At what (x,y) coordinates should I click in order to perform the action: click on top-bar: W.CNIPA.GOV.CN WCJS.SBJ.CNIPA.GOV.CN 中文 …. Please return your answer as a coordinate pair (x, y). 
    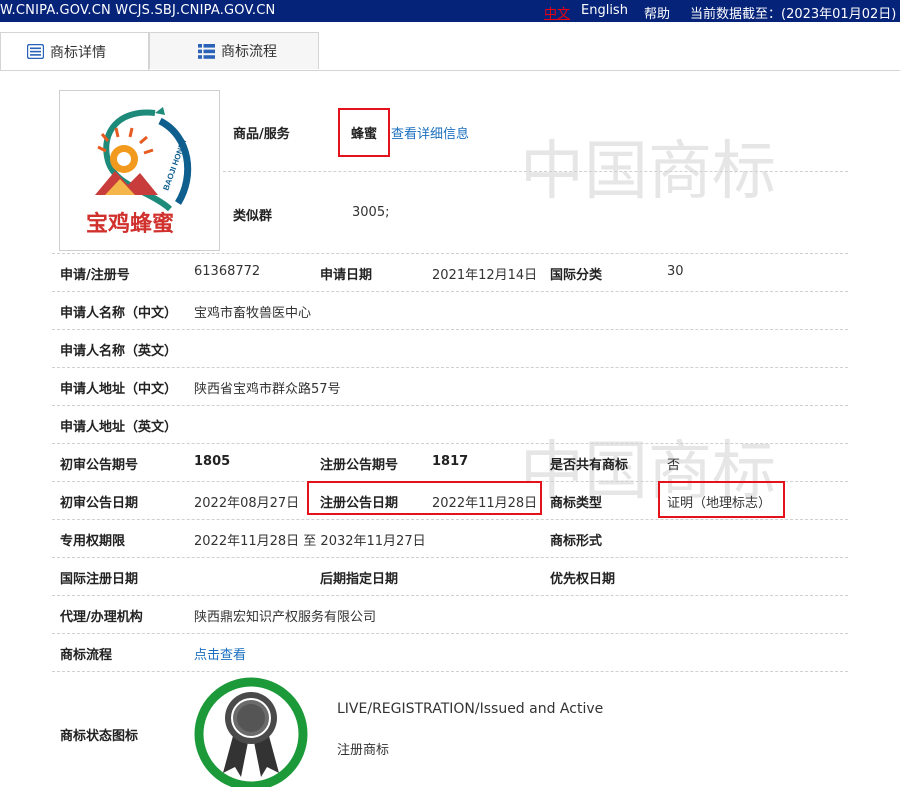
    Looking at the image, I should click on (450, 11).